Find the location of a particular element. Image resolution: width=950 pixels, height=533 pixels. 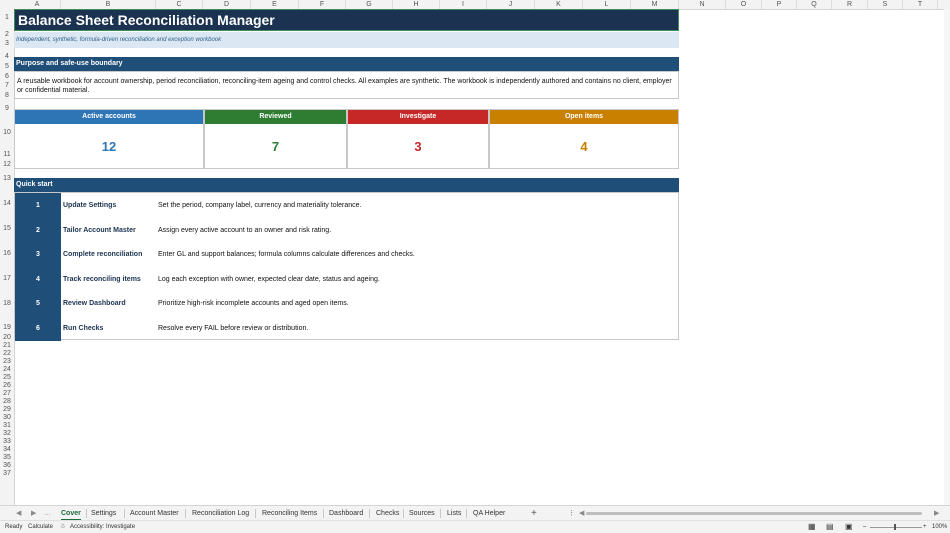

zoom-in-icon: + is located at coordinates (925, 527).